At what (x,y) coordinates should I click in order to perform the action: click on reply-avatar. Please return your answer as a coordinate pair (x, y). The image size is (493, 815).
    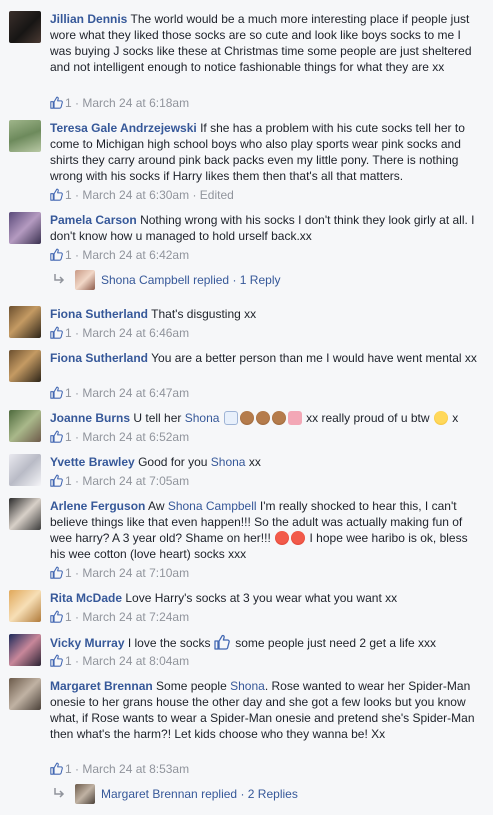
    Looking at the image, I should click on (85, 280).